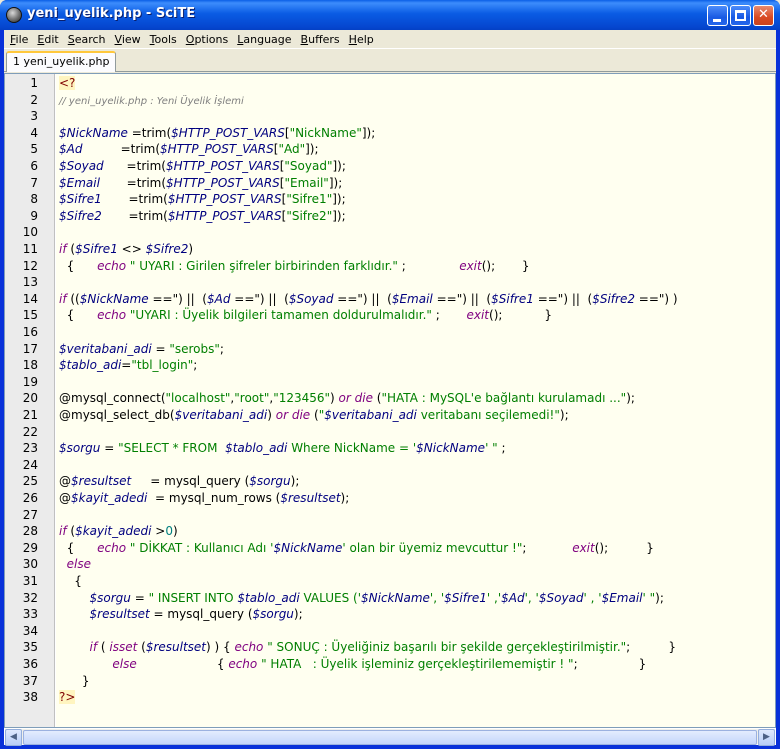 This screenshot has width=780, height=749. Describe the element at coordinates (270, 481) in the screenshot. I see `code-token: $sorgu` at that location.